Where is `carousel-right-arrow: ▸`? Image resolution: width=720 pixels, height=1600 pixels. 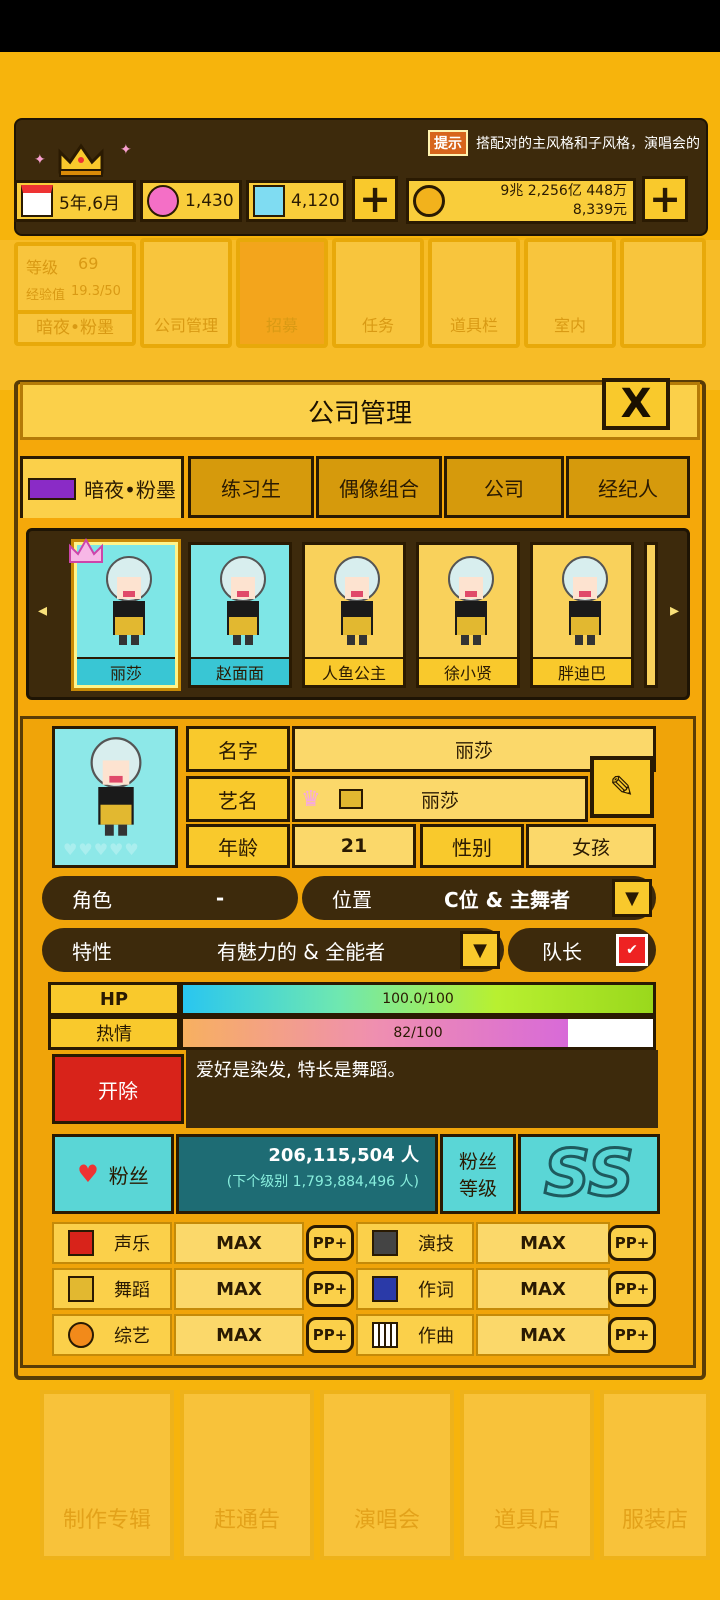
carousel-right-arrow: ▸ is located at coordinates (674, 610).